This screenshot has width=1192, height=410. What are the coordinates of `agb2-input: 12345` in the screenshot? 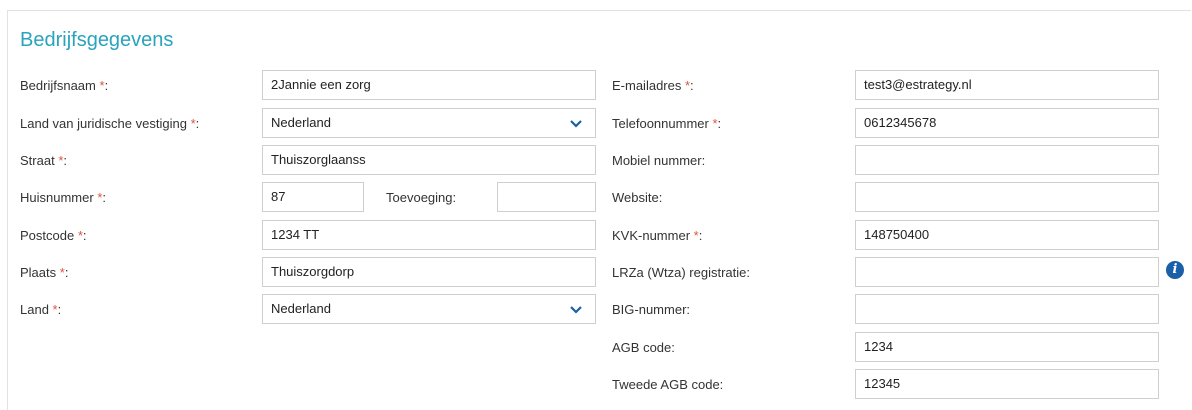 It's located at (1007, 384).